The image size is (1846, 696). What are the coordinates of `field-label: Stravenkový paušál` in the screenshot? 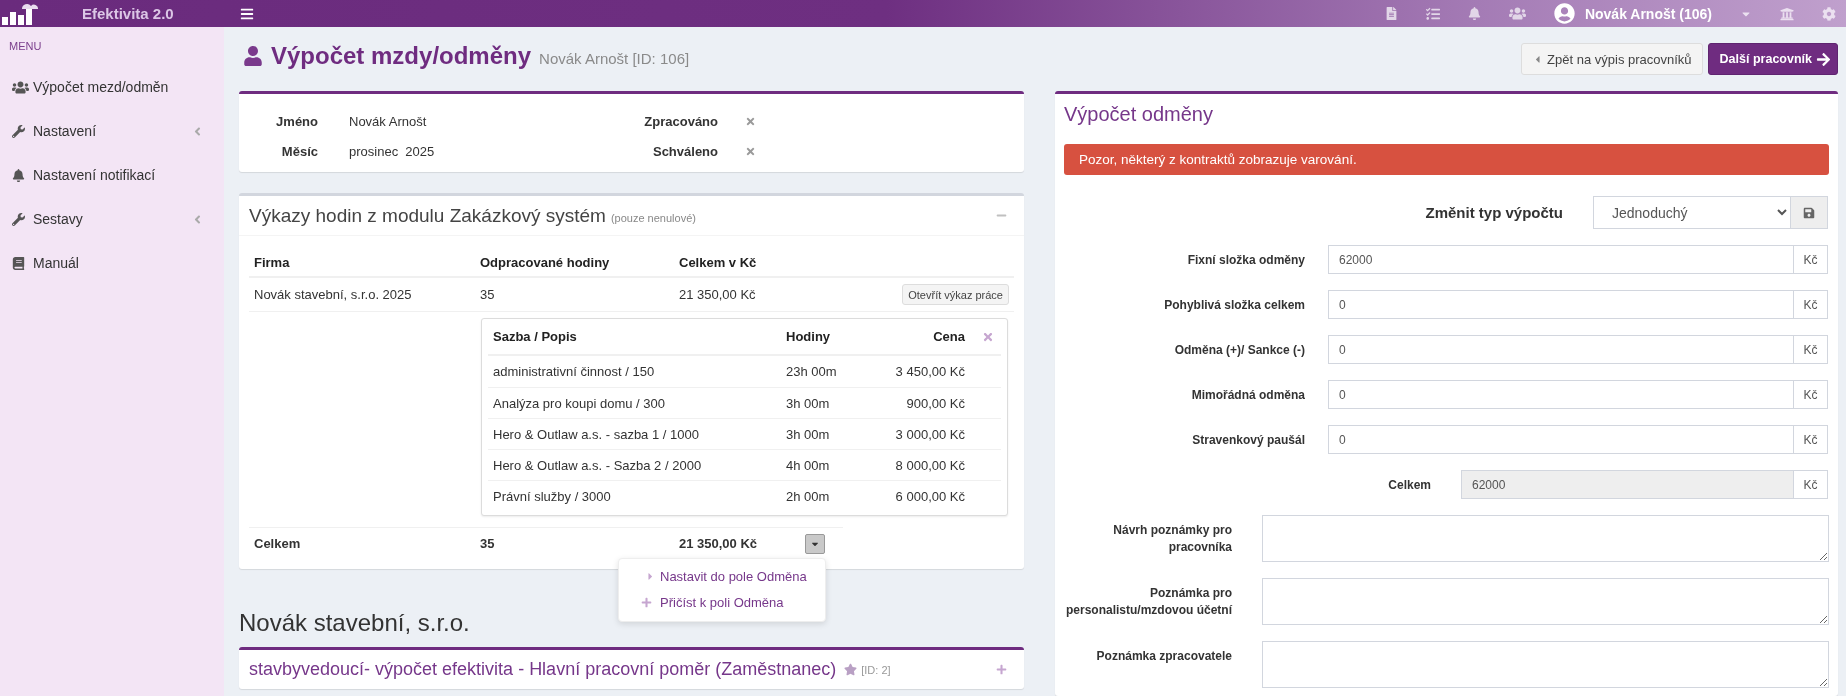 It's located at (1248, 439).